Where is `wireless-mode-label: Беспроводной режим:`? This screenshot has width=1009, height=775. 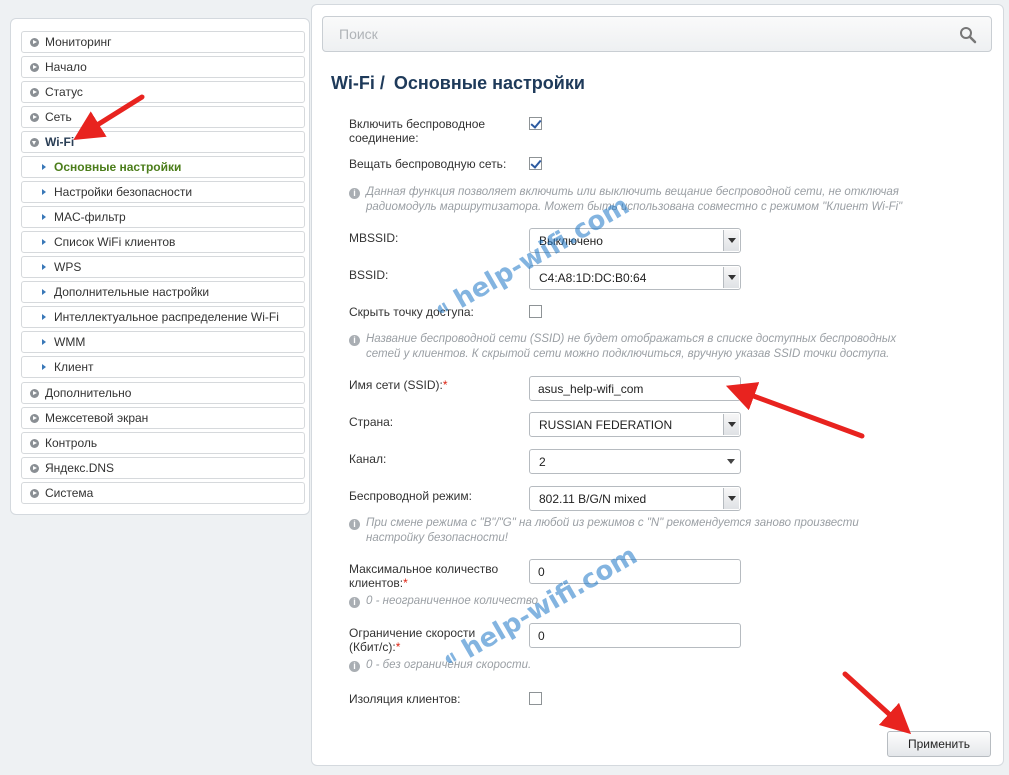 wireless-mode-label: Беспроводной режим: is located at coordinates (410, 496).